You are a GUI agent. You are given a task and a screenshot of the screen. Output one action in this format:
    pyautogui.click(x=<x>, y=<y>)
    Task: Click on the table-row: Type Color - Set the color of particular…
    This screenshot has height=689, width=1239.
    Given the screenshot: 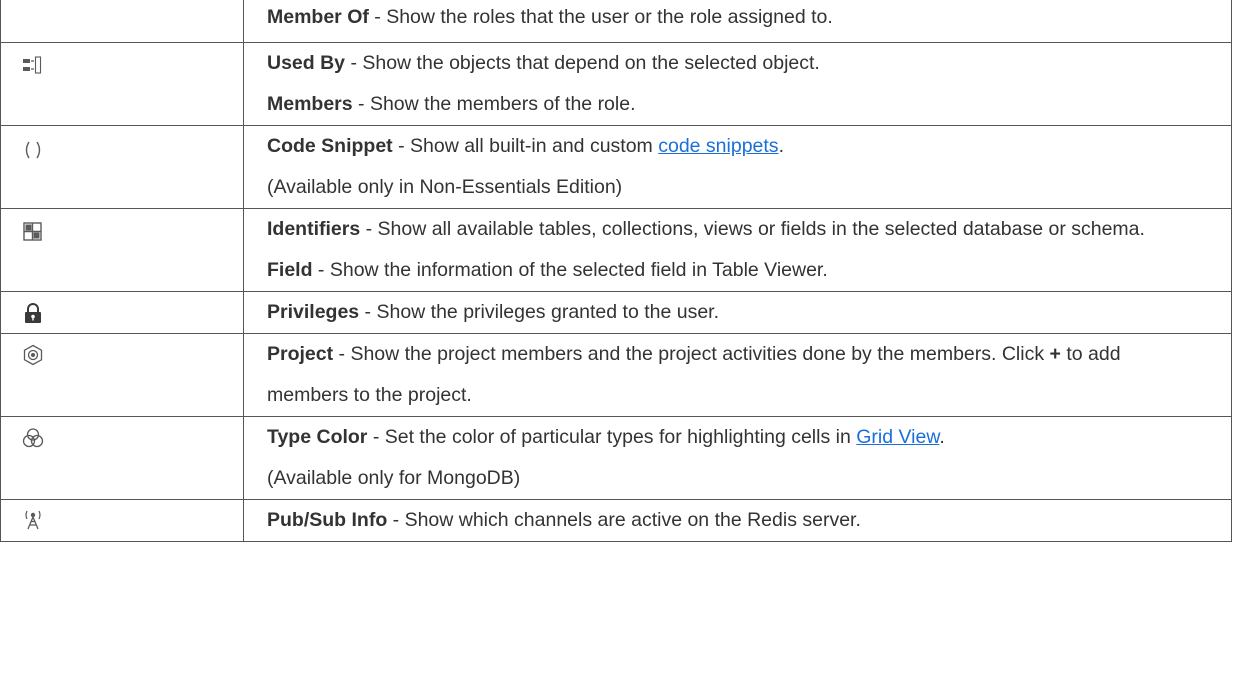 What is the action you would take?
    pyautogui.click(x=616, y=458)
    